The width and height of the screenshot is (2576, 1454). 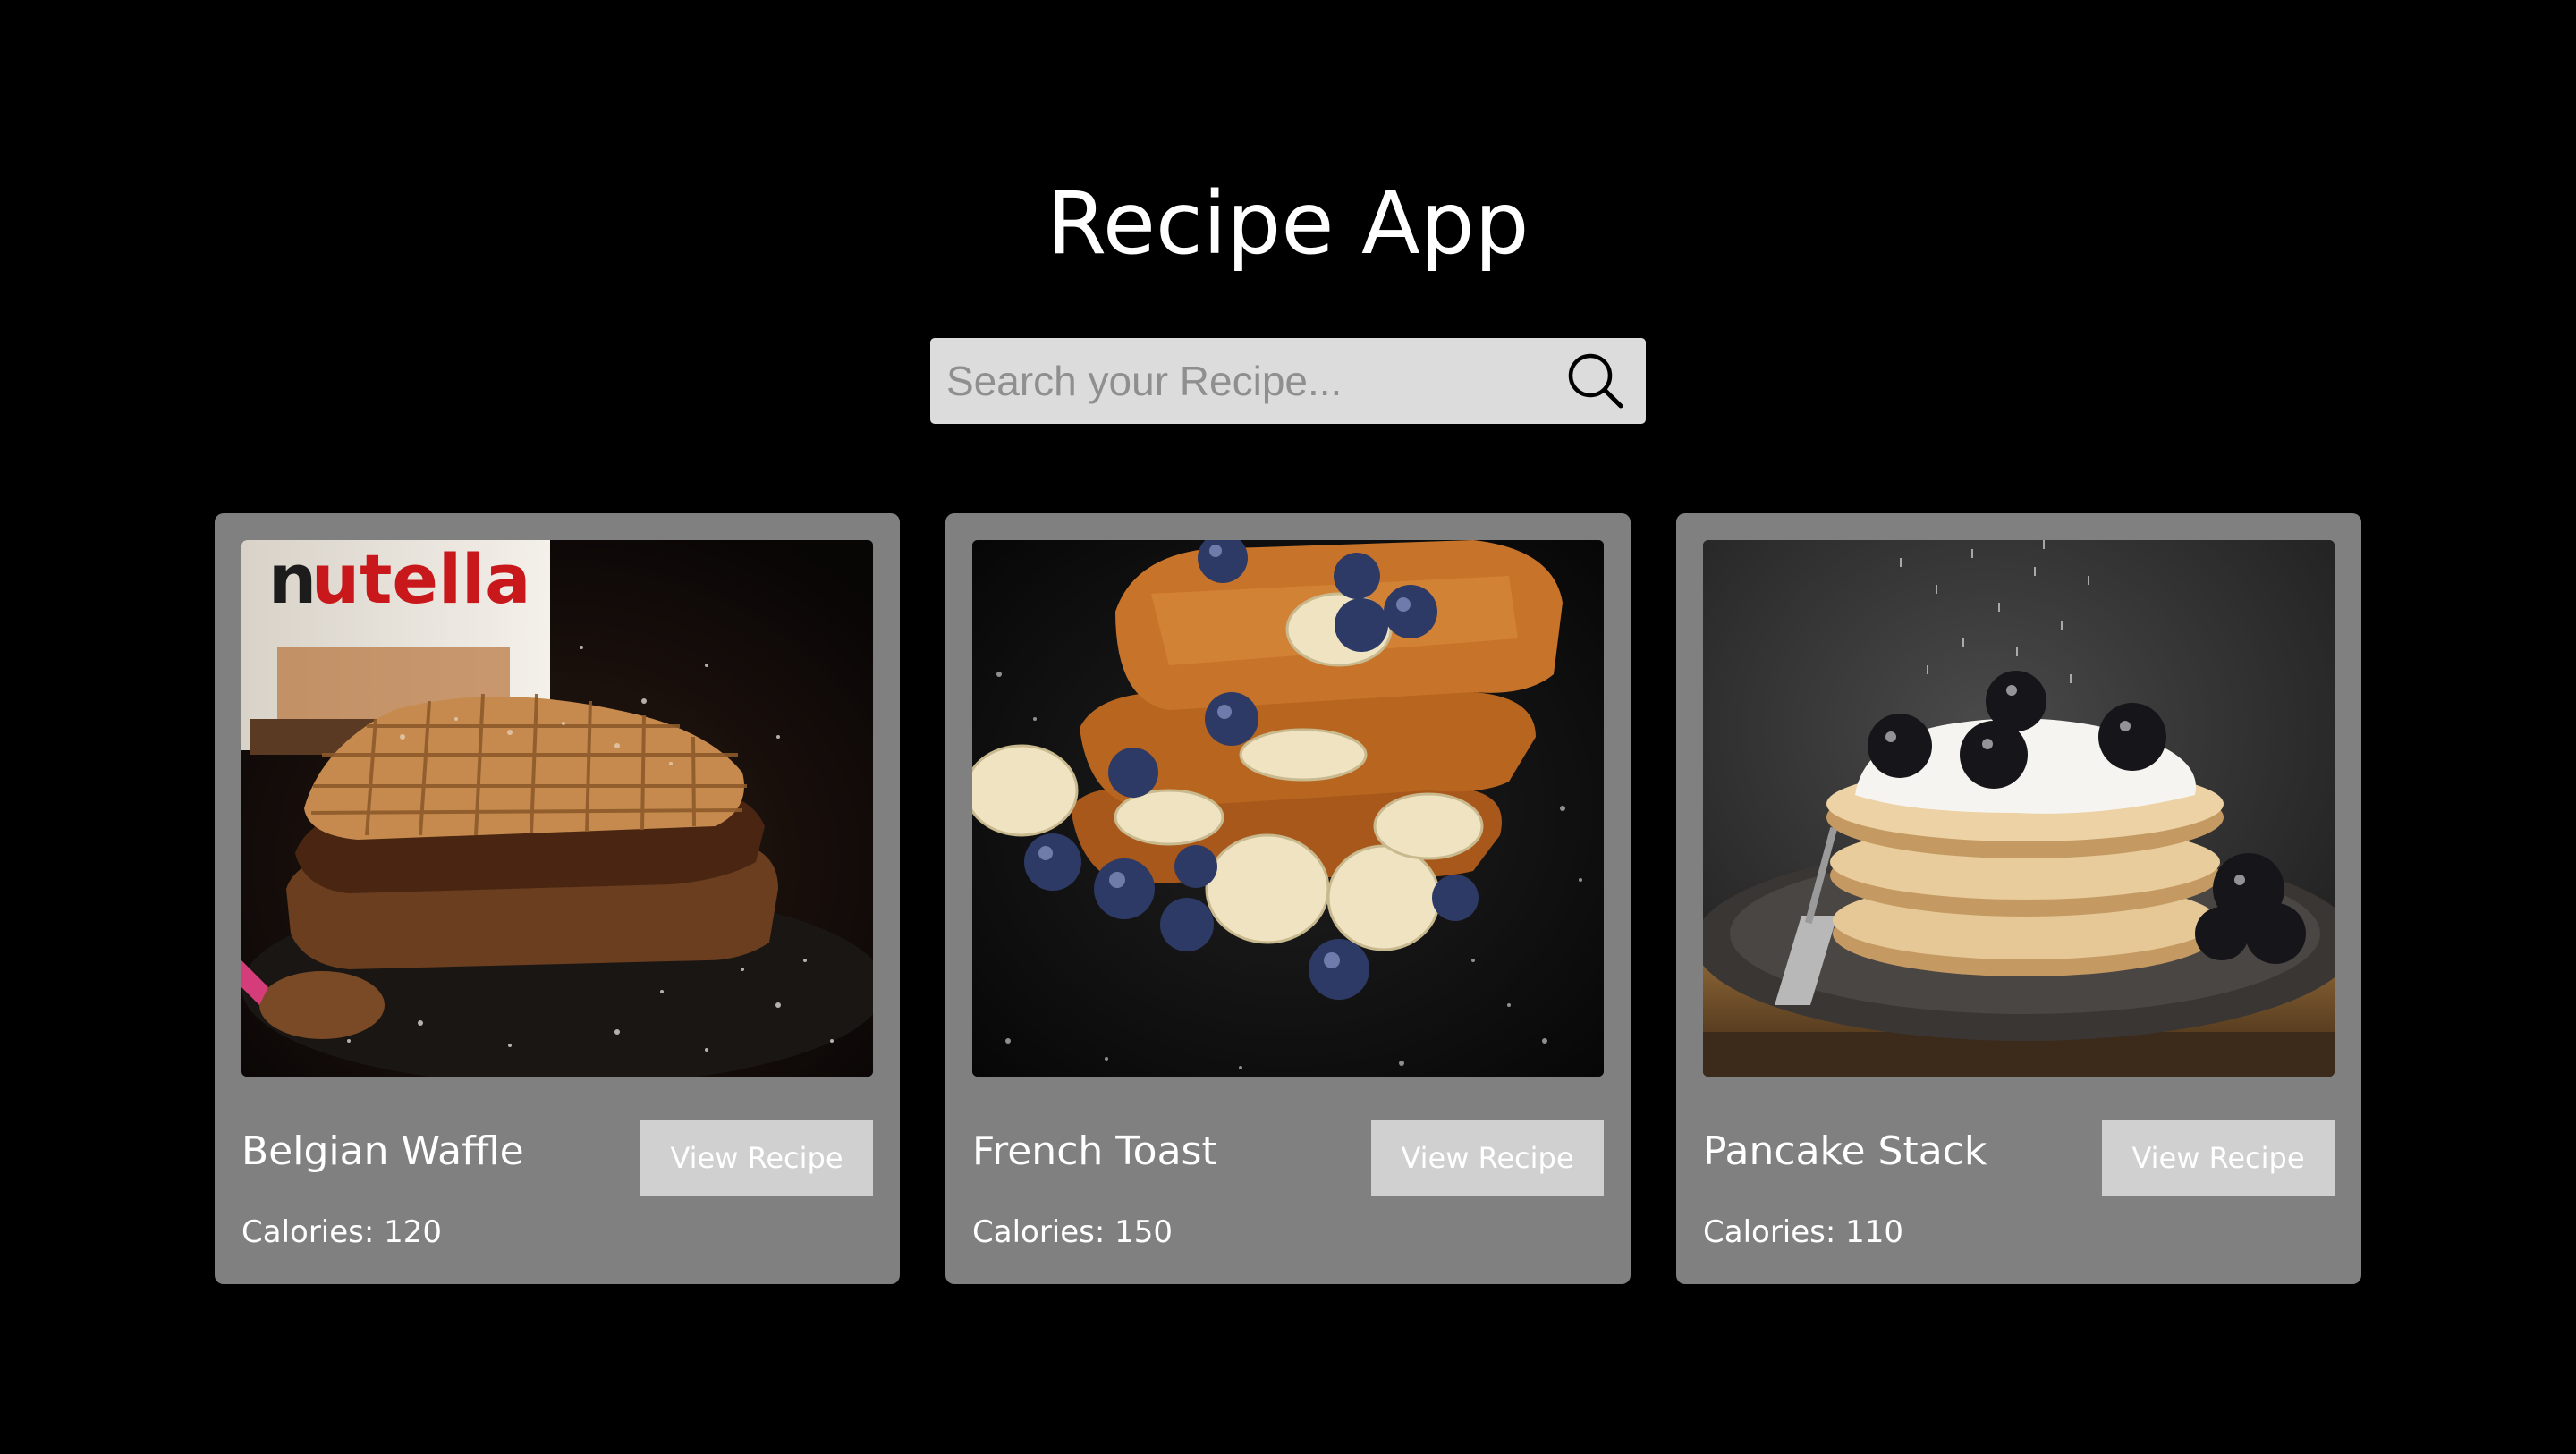 What do you see at coordinates (420, 579) in the screenshot?
I see `svg-text: utella` at bounding box center [420, 579].